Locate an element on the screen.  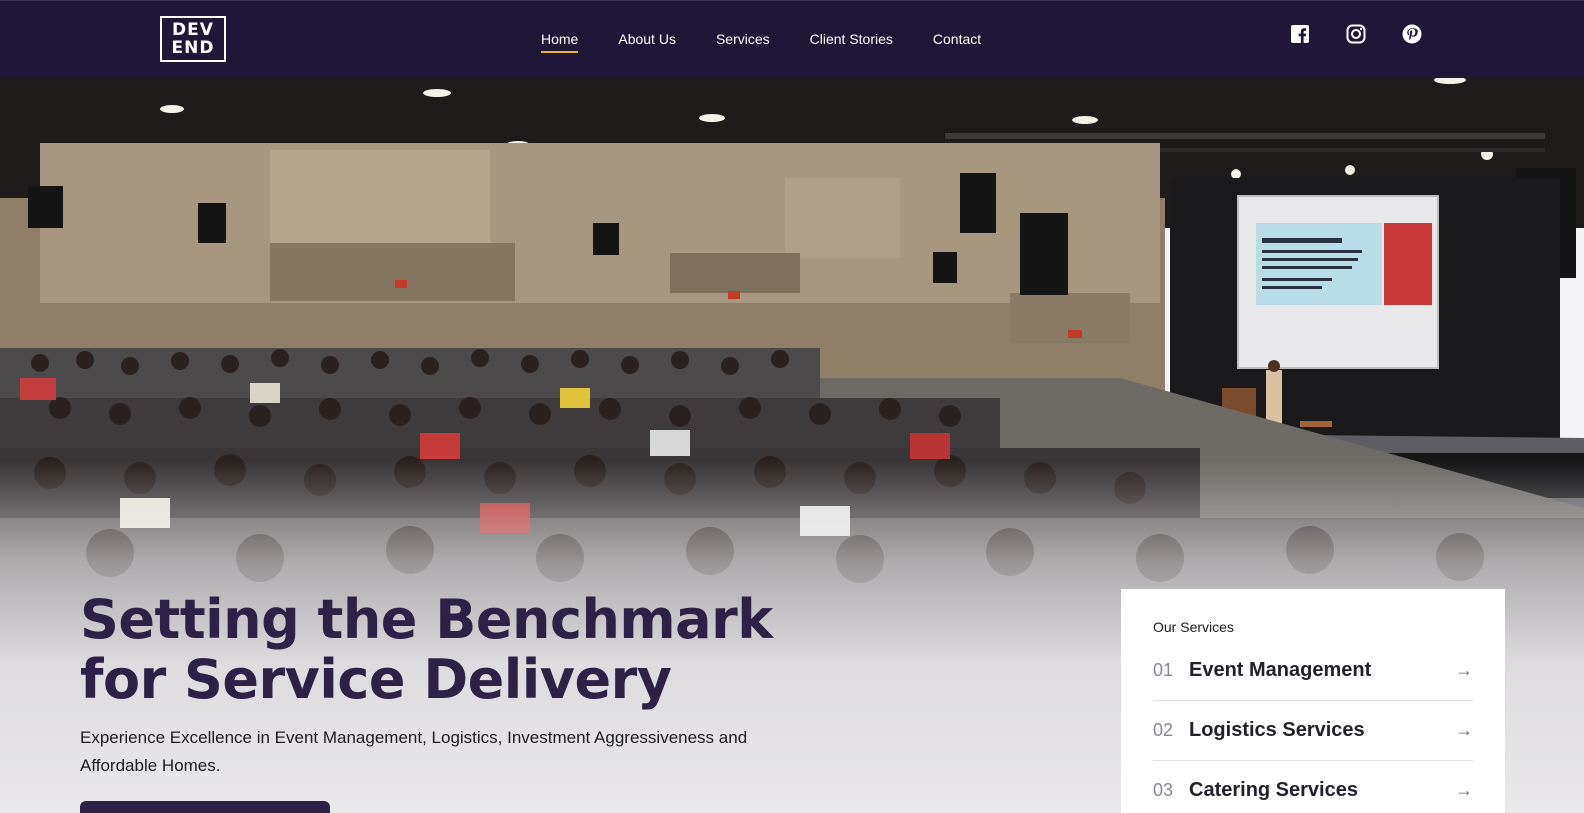
nav-home: Home is located at coordinates (560, 42).